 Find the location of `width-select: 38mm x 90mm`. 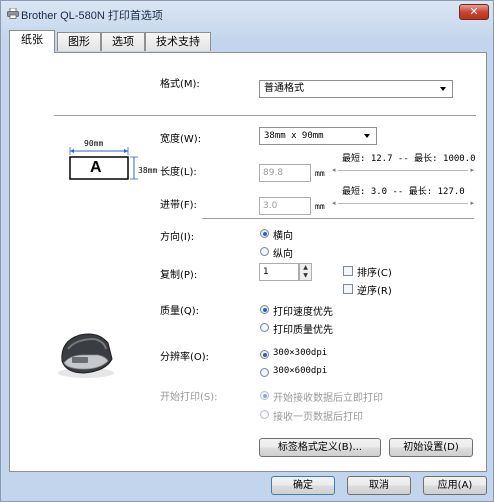

width-select: 38mm x 90mm is located at coordinates (318, 136).